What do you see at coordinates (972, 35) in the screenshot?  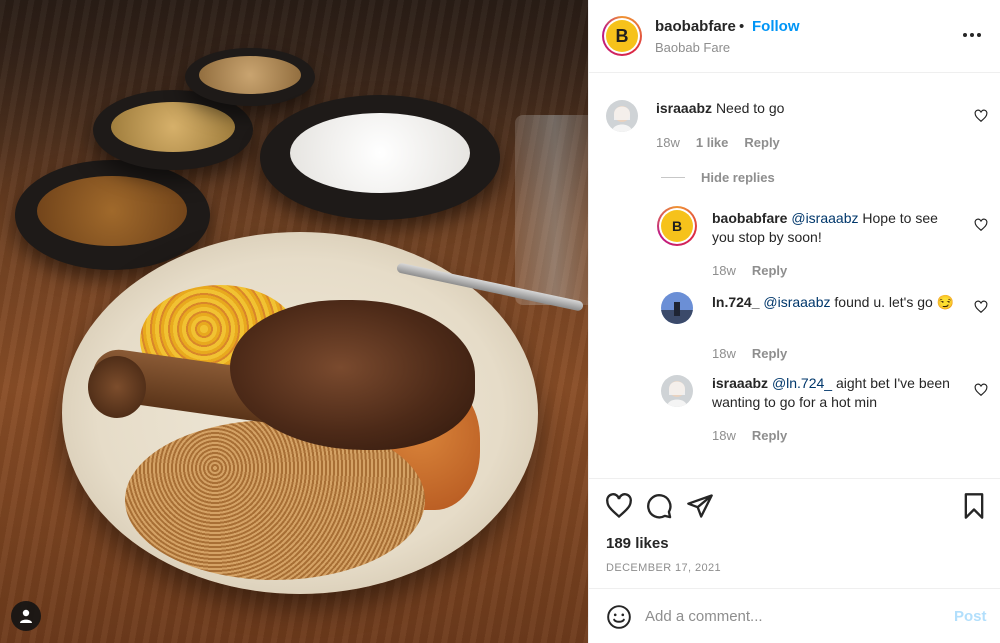 I see `more-options-icon` at bounding box center [972, 35].